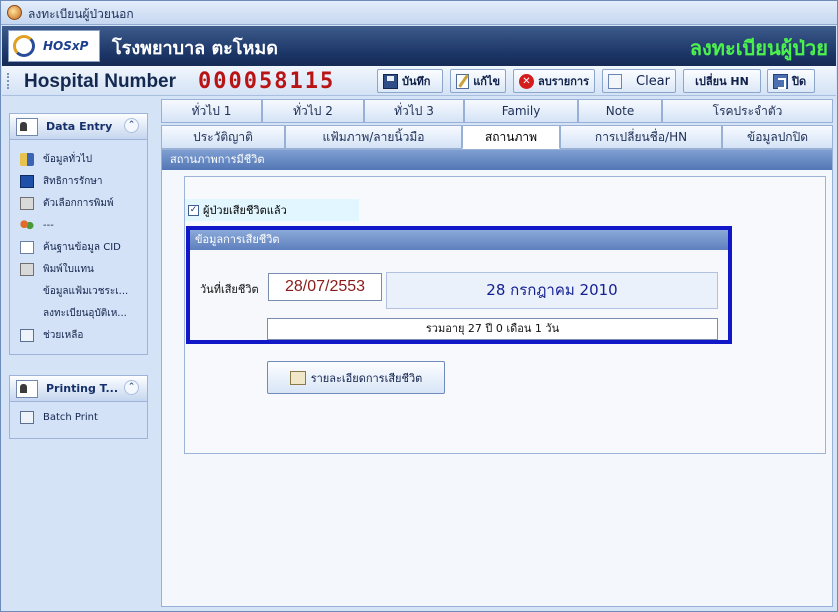 The width and height of the screenshot is (838, 612). What do you see at coordinates (27, 181) in the screenshot?
I see `rights-icon` at bounding box center [27, 181].